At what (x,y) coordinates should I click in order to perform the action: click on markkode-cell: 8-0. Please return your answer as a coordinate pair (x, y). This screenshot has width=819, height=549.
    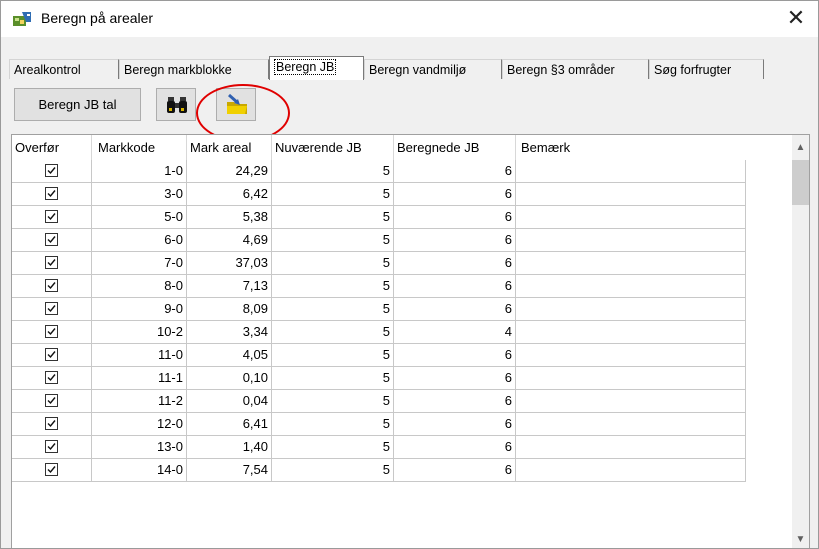
    Looking at the image, I should click on (139, 286).